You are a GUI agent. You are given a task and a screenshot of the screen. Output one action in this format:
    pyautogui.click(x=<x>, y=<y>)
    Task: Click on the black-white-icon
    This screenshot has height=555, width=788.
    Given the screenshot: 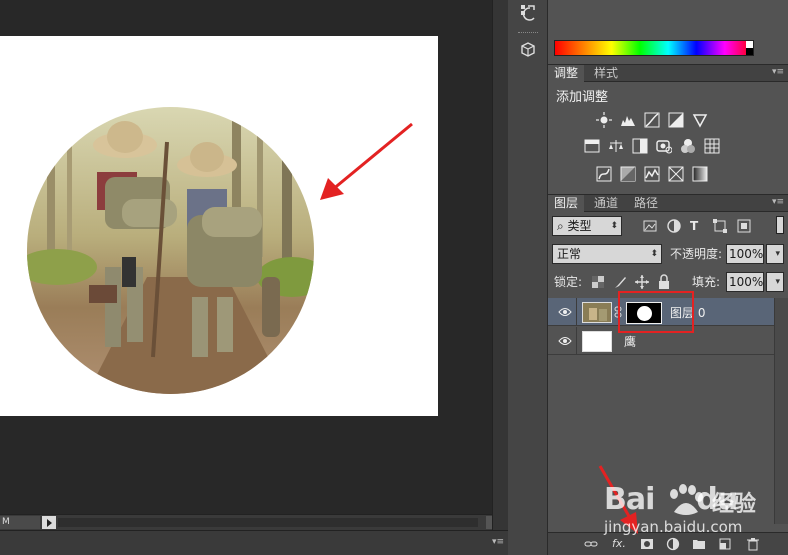 What is the action you would take?
    pyautogui.click(x=640, y=146)
    